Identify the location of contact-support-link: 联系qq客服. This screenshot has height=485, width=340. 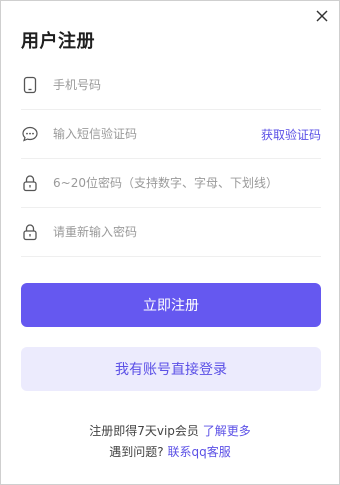
(198, 452).